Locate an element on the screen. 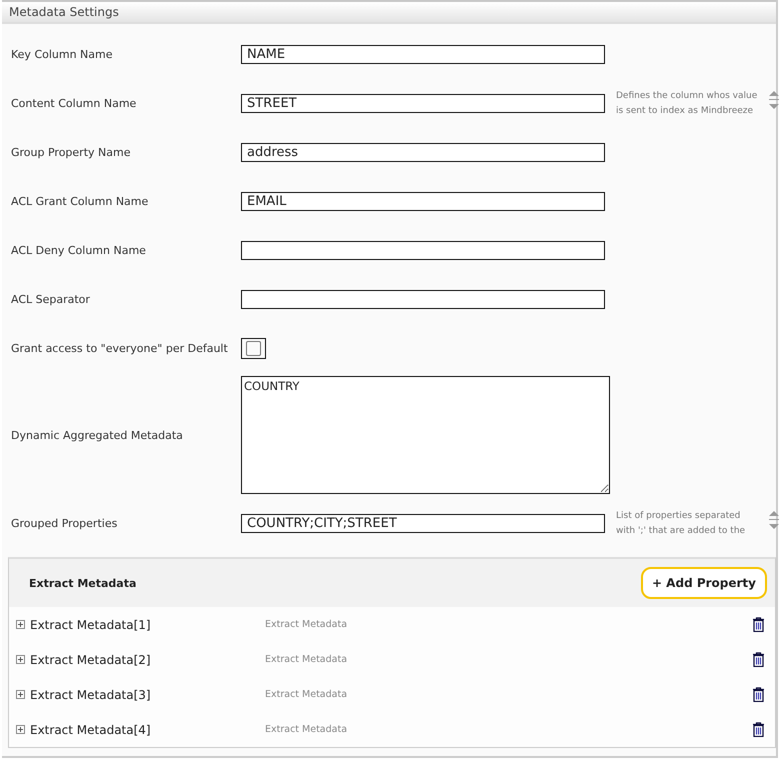 The height and width of the screenshot is (760, 780). item-name: Extract Metadata[3] is located at coordinates (147, 695).